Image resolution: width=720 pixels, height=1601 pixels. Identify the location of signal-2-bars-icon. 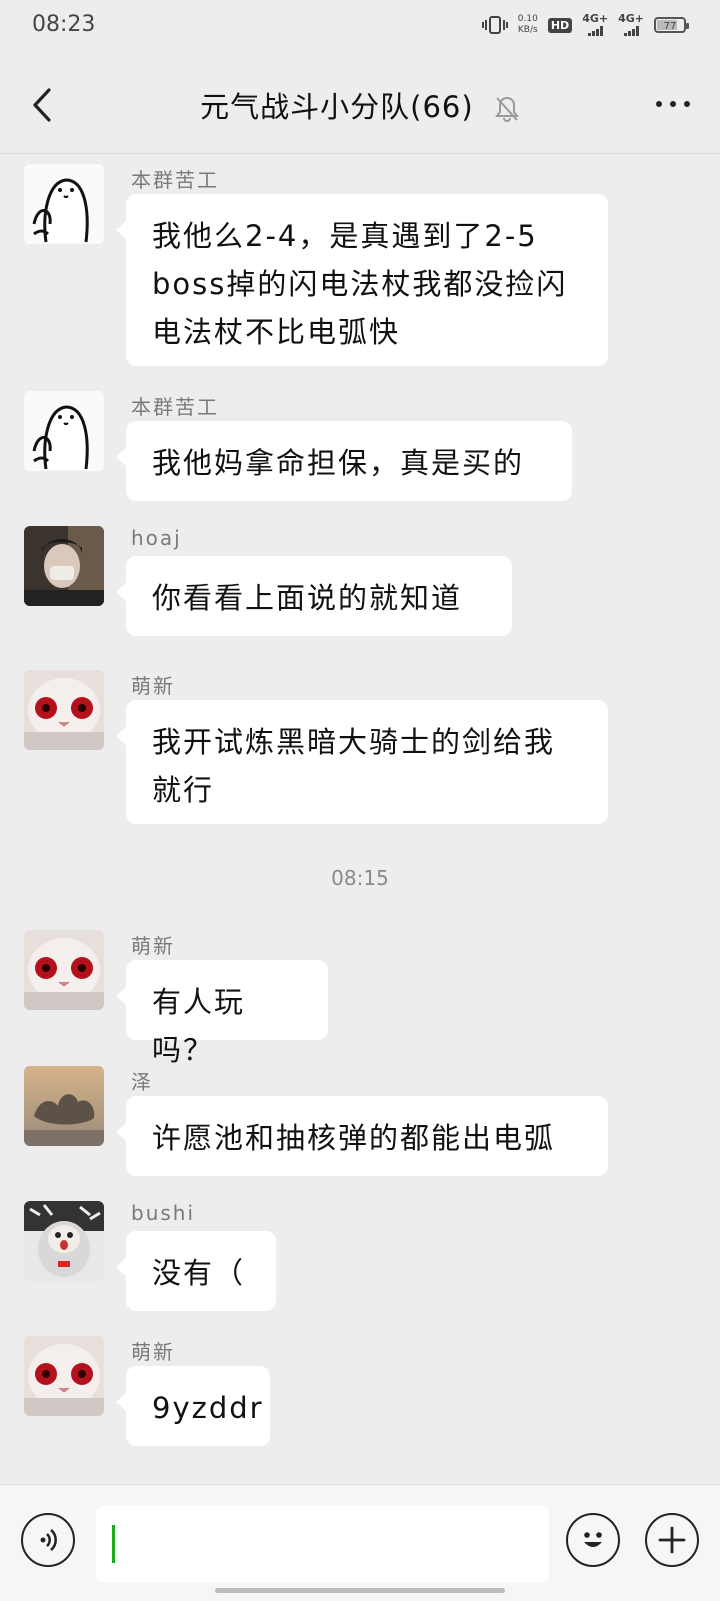
(631, 31).